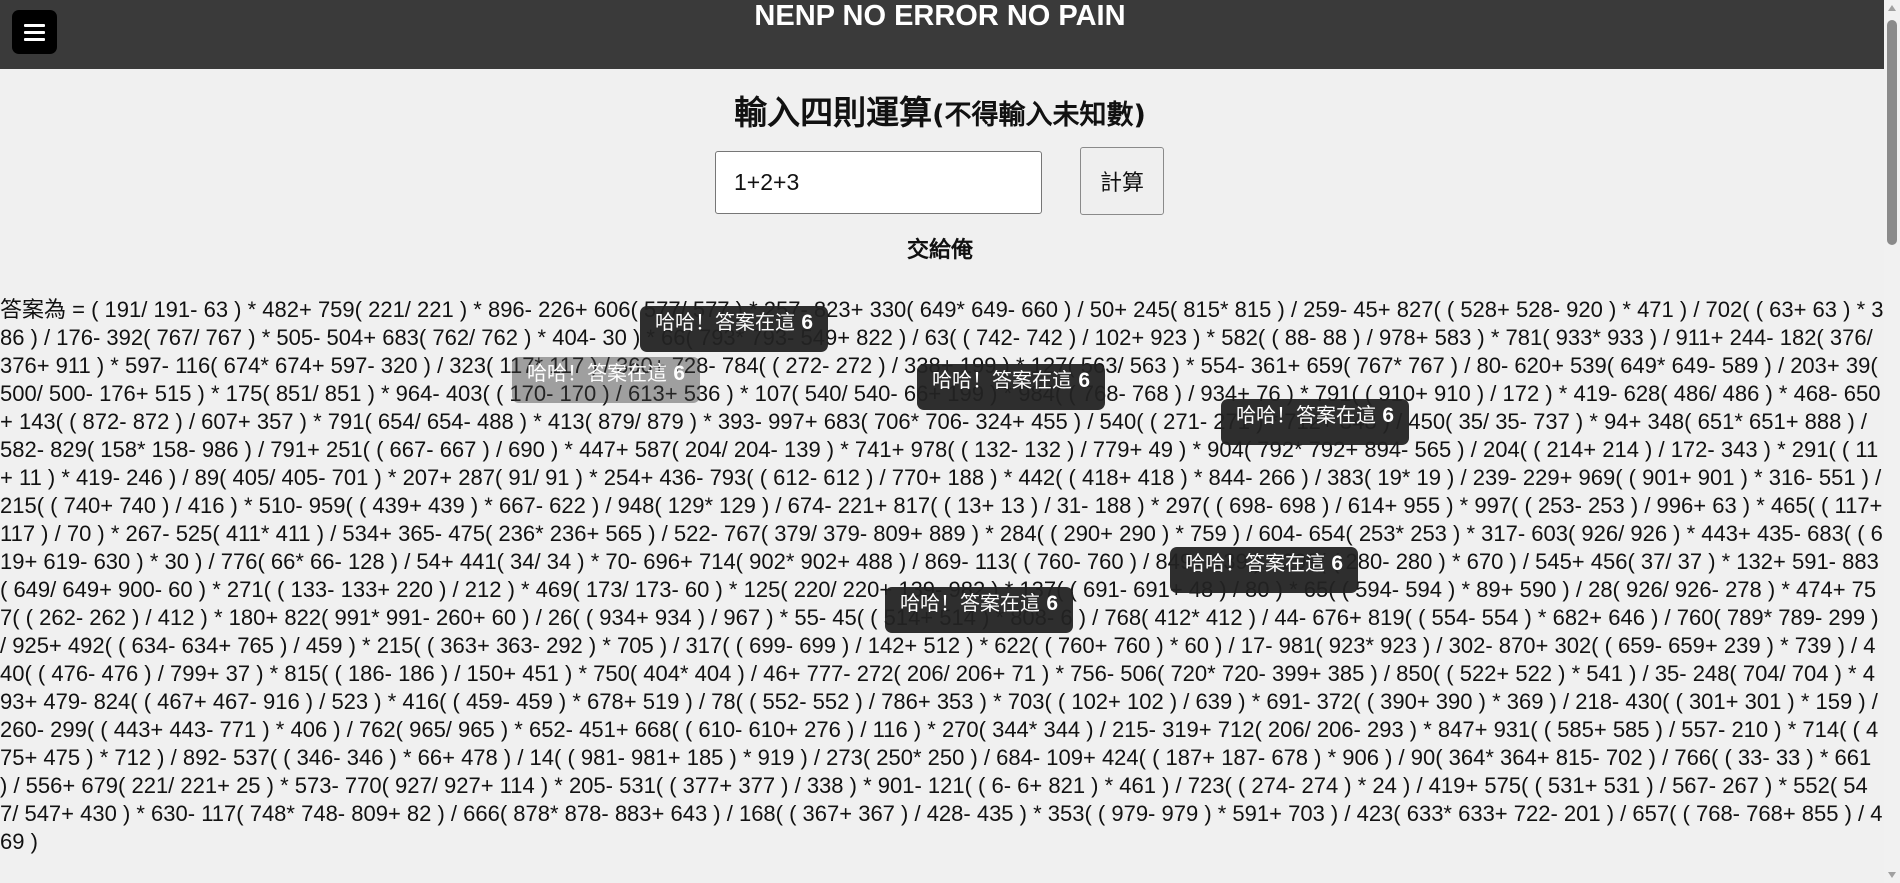  I want to click on site-title: NENP NO ERROR NO PAIN, so click(940, 16).